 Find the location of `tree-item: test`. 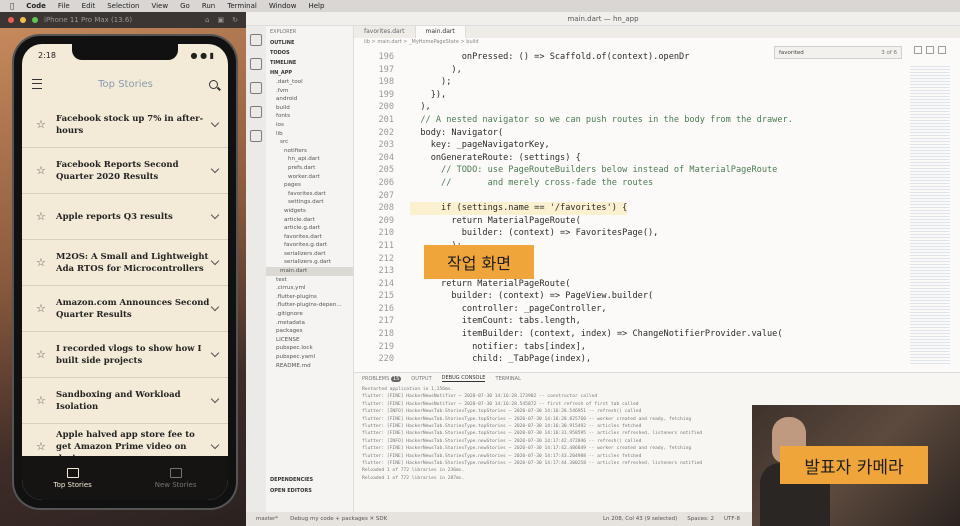

tree-item: test is located at coordinates (309, 280).